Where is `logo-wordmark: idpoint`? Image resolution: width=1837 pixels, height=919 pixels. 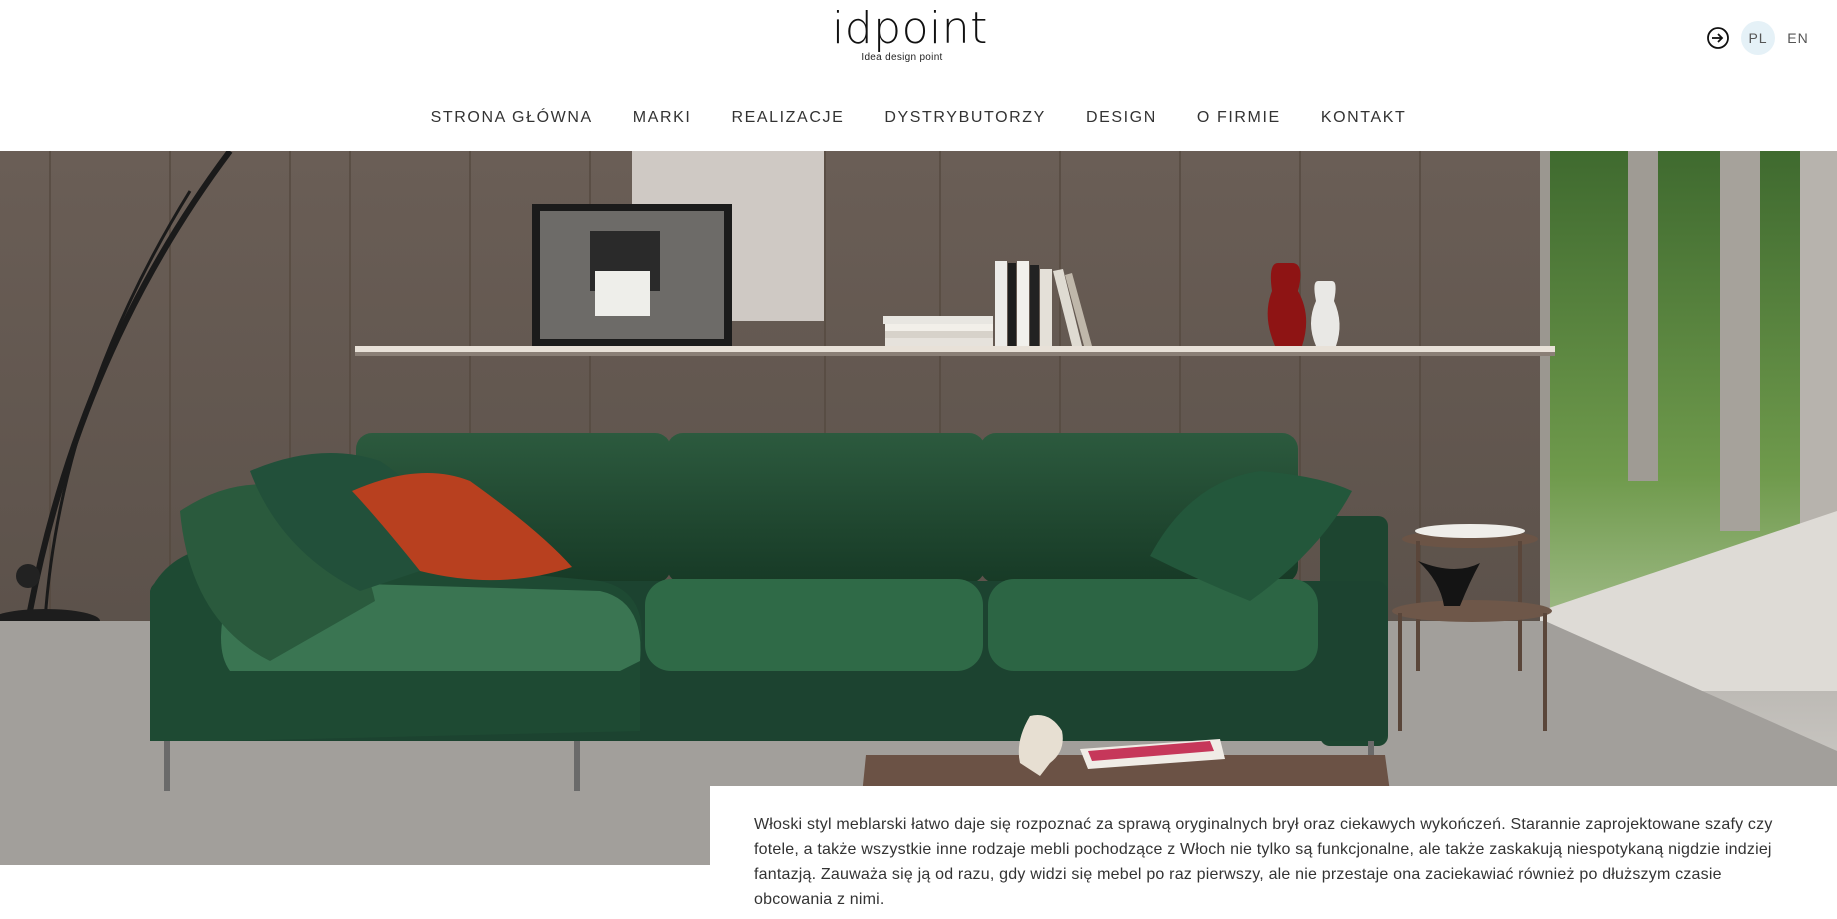
logo-wordmark: idpoint is located at coordinates (910, 28).